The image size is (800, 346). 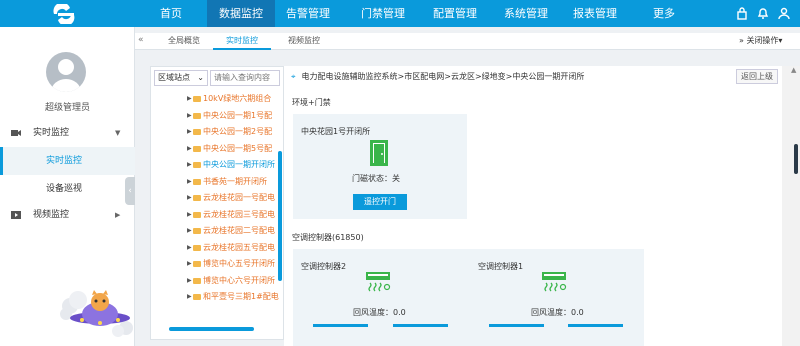 I want to click on tree-node: ▶ 中央公园一期2号配, so click(x=233, y=132).